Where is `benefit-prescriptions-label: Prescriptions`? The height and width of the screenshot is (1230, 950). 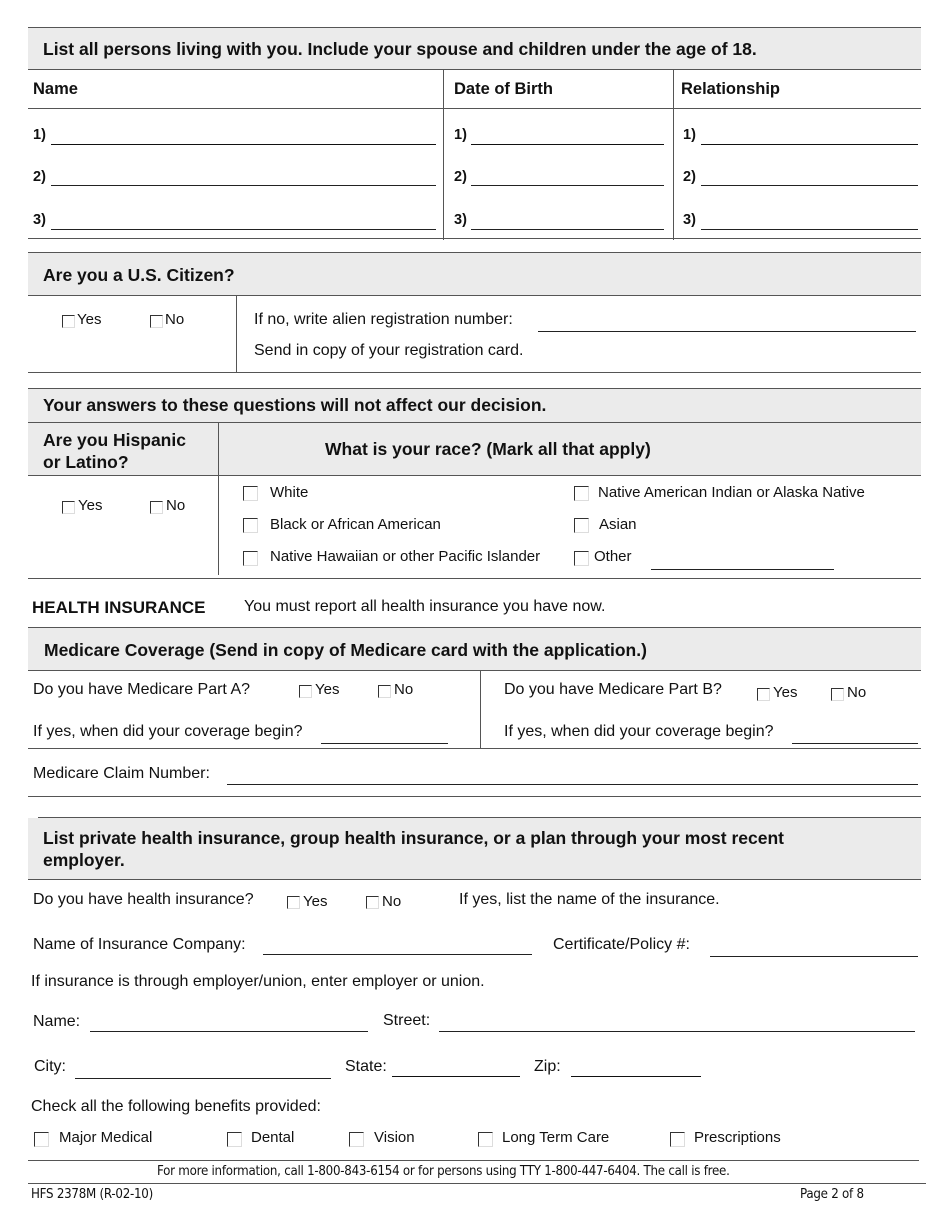 benefit-prescriptions-label: Prescriptions is located at coordinates (737, 1137).